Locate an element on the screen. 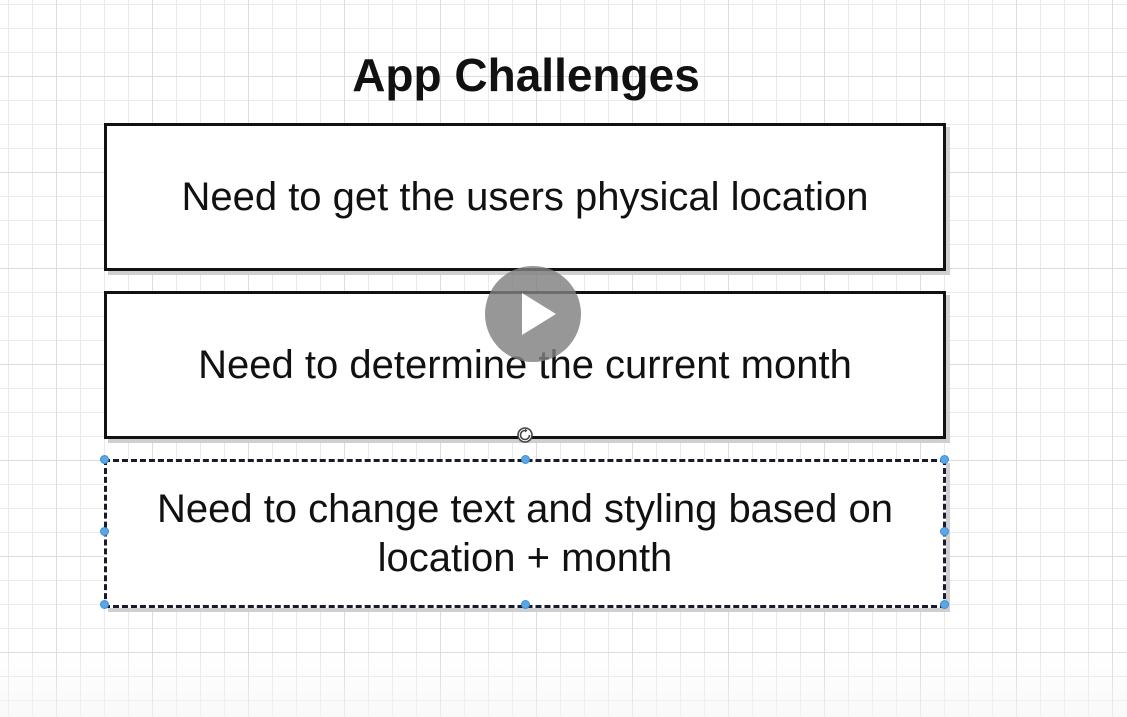  play-button is located at coordinates (533, 314).